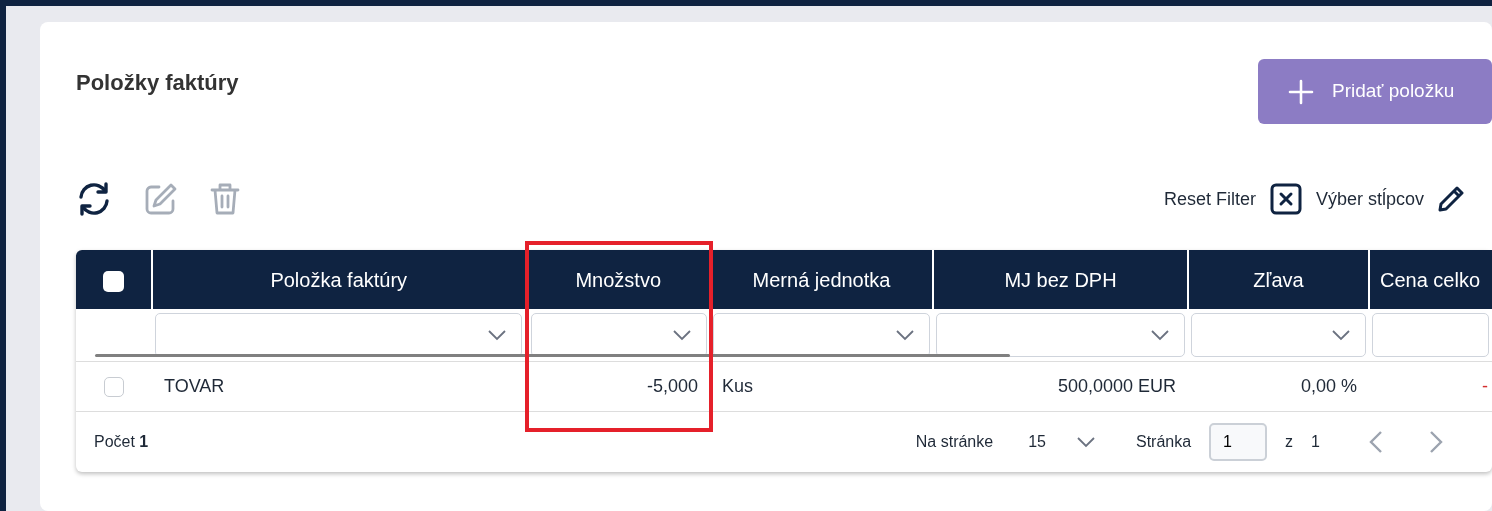 Image resolution: width=1492 pixels, height=511 pixels. I want to click on scrollbar, so click(552, 355).